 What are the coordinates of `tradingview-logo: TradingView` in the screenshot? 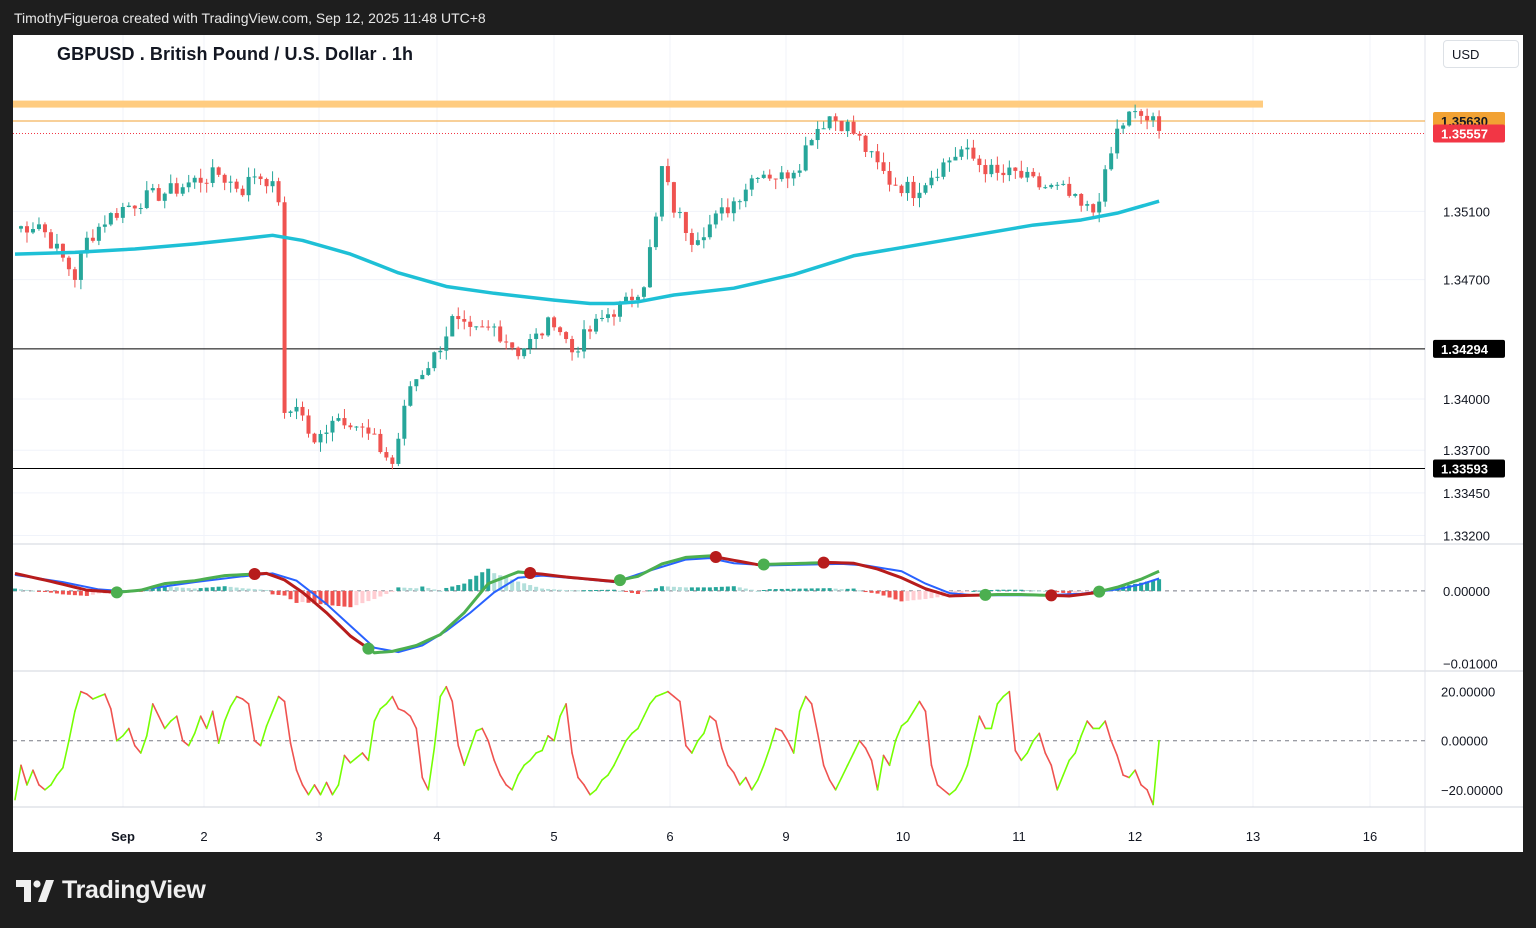 It's located at (111, 890).